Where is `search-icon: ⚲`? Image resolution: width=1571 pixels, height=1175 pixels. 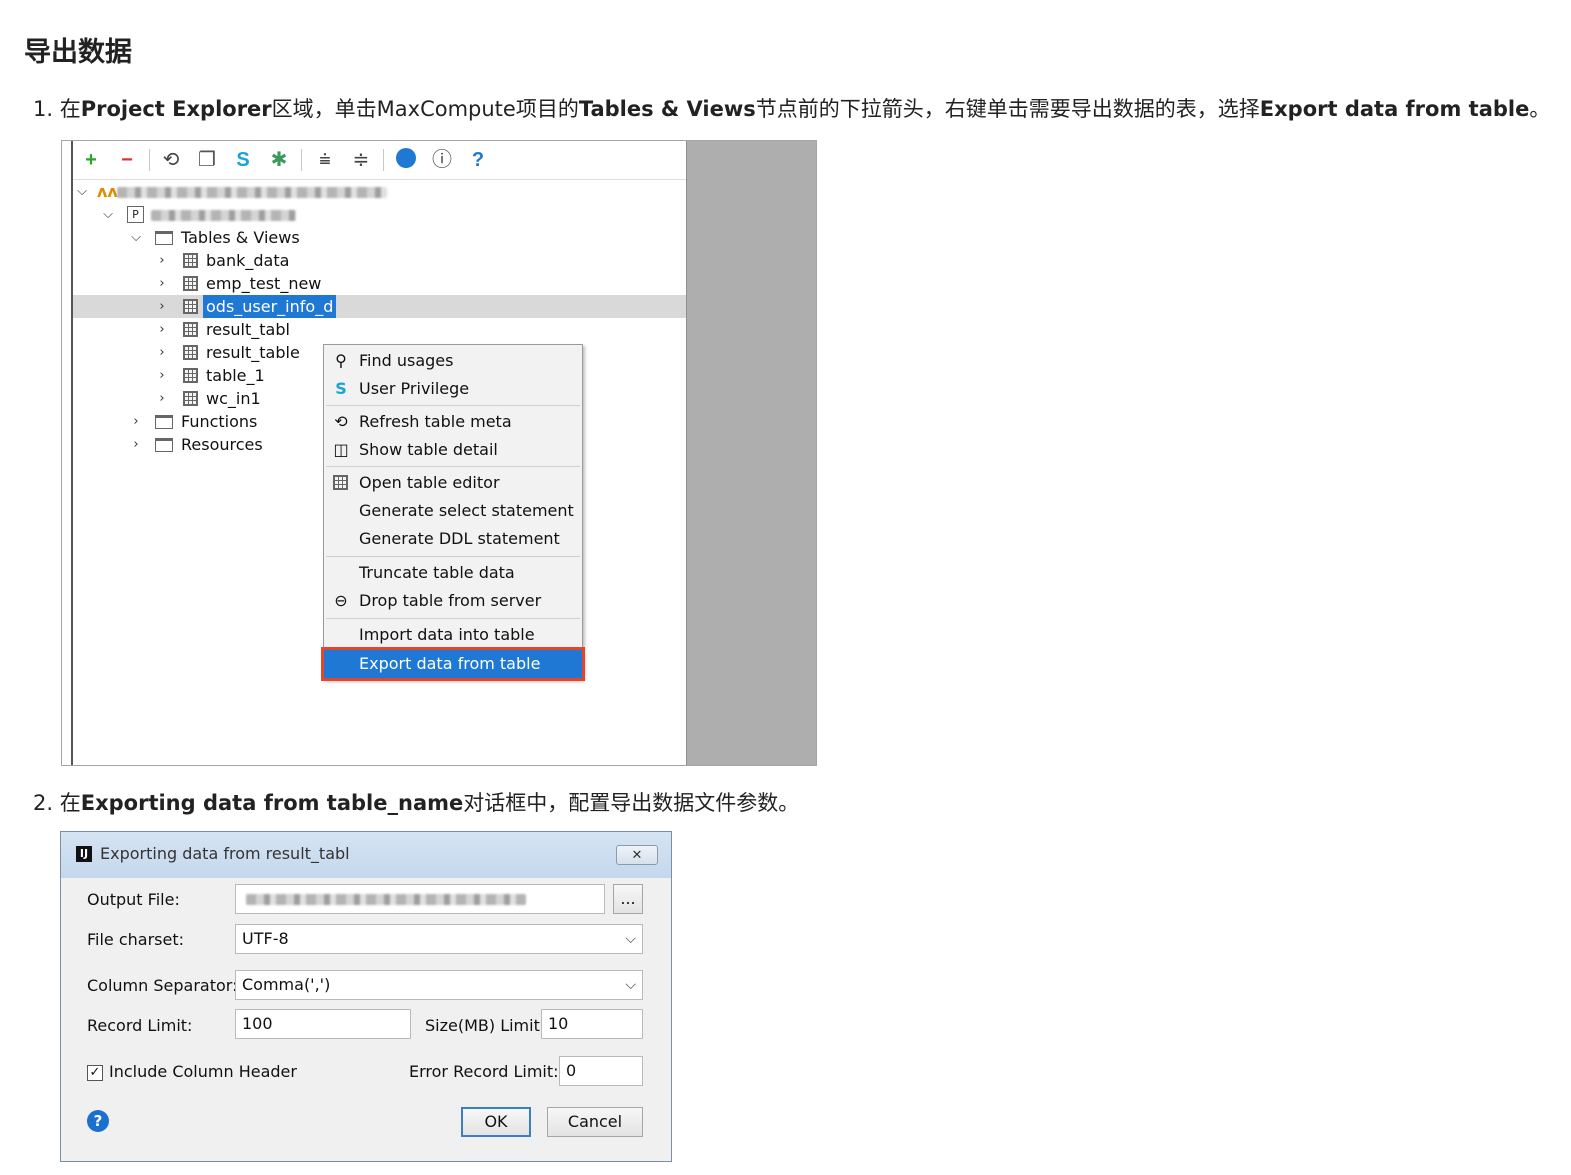
search-icon: ⚲ is located at coordinates (341, 360).